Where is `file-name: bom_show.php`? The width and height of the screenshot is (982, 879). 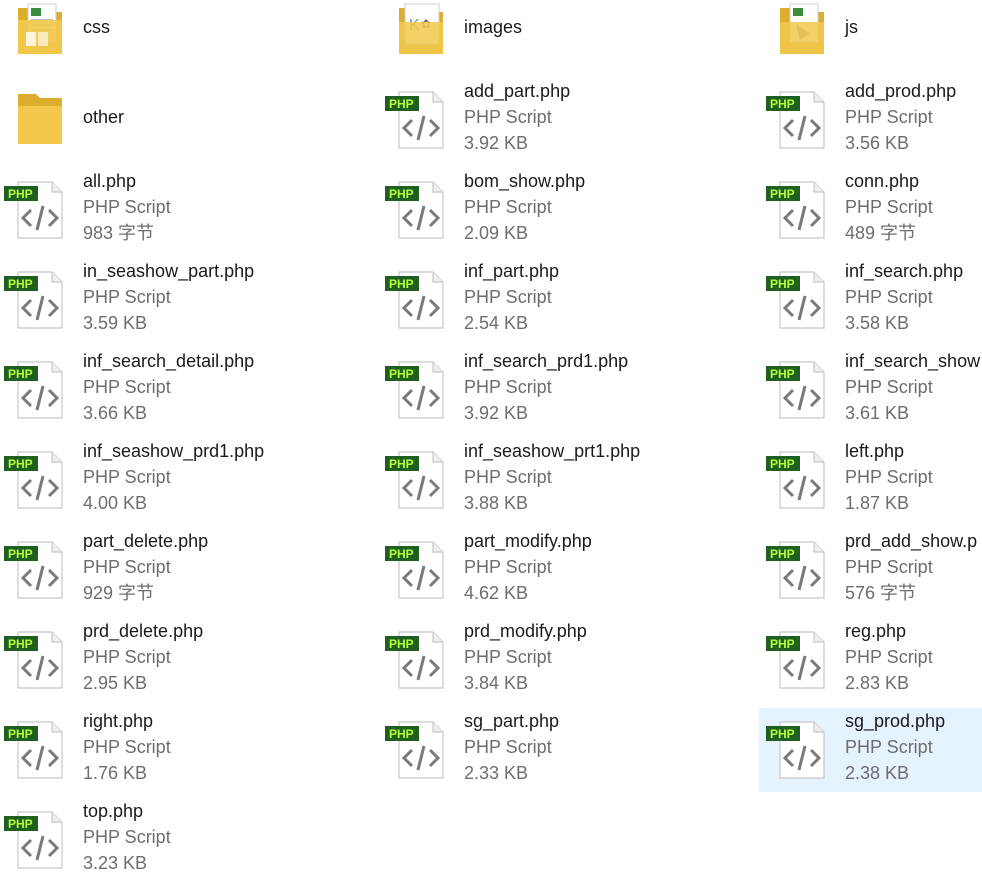
file-name: bom_show.php is located at coordinates (525, 181).